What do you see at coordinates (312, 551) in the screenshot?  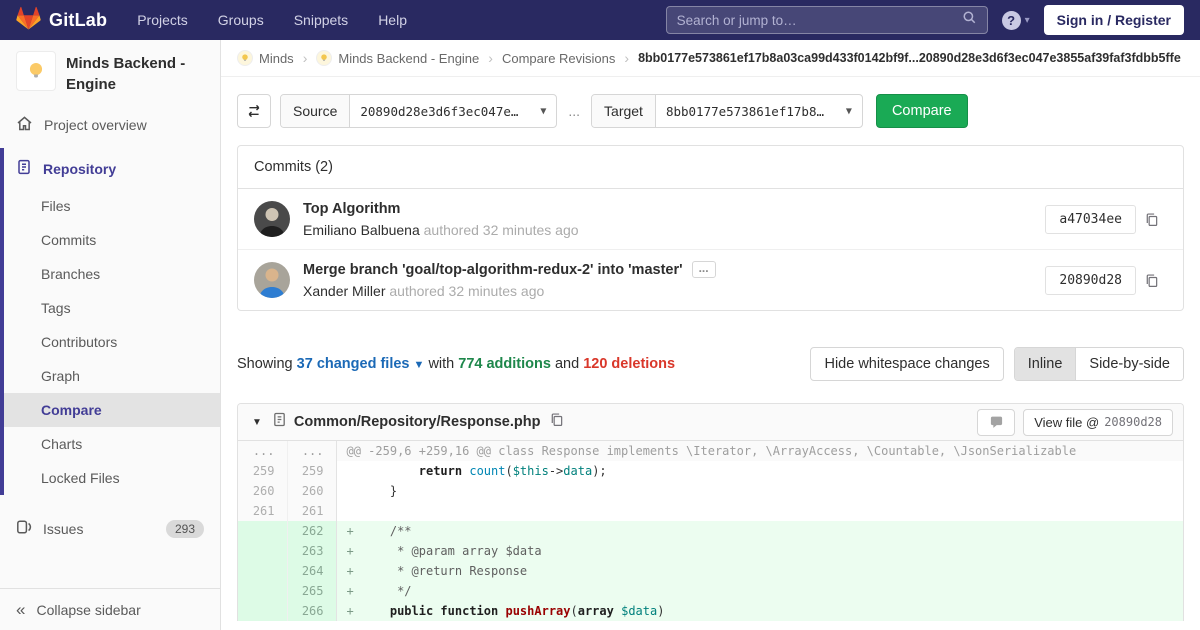 I see `new-line-number: 263` at bounding box center [312, 551].